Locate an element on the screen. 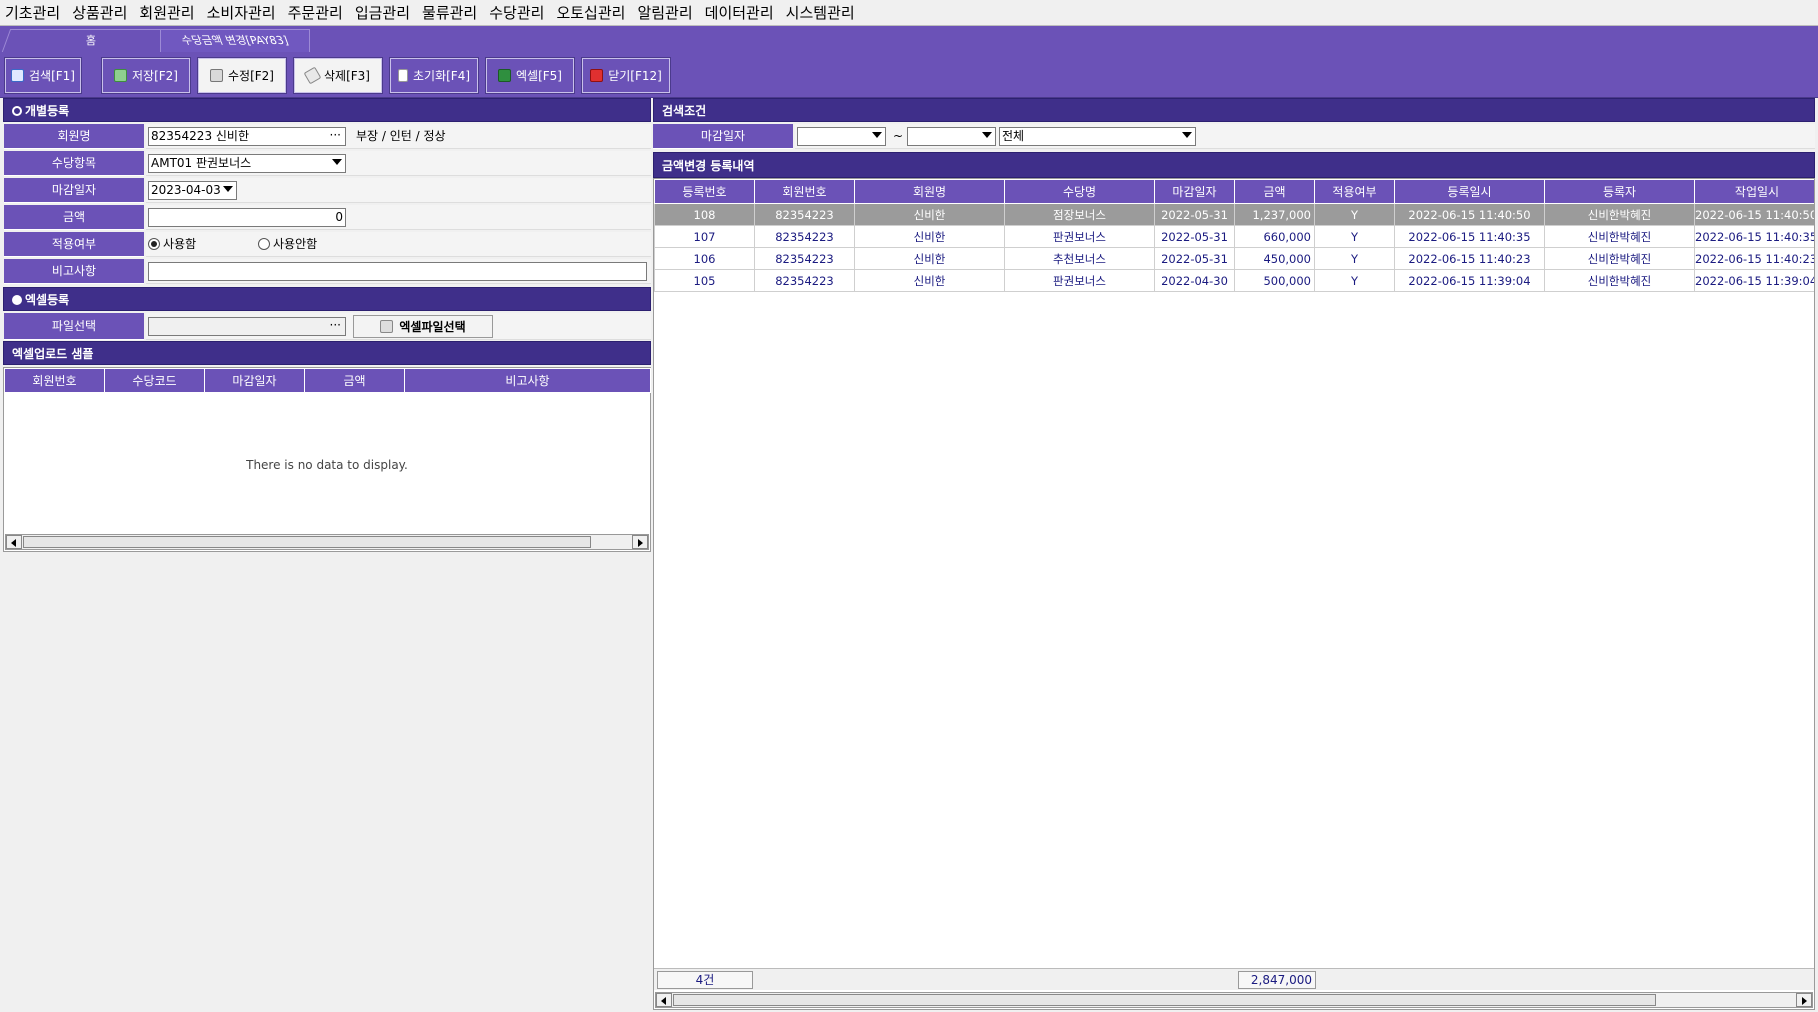 This screenshot has height=1012, width=1818. excel-column-header: 회원번호 is located at coordinates (54, 380).